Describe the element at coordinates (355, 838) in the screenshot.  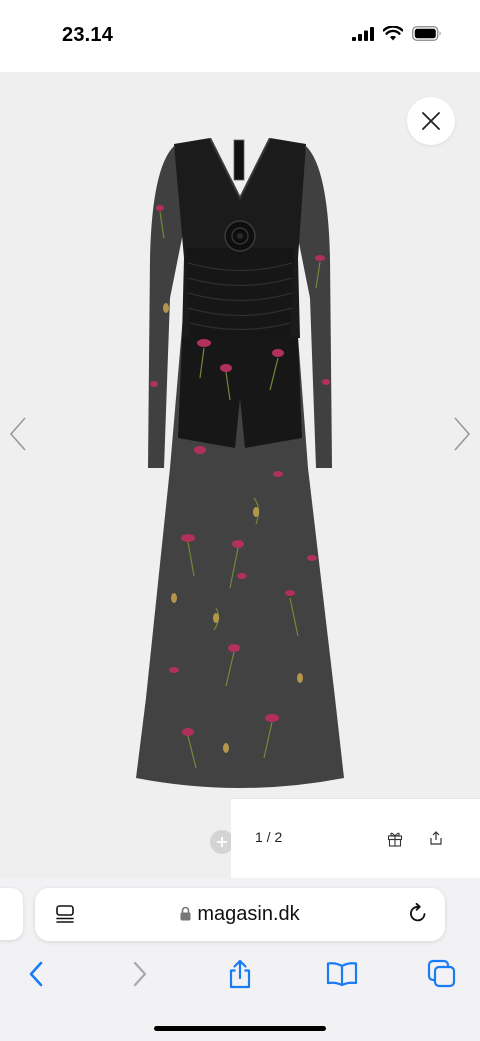
I see `image-info-panel: 1 / 2` at that location.